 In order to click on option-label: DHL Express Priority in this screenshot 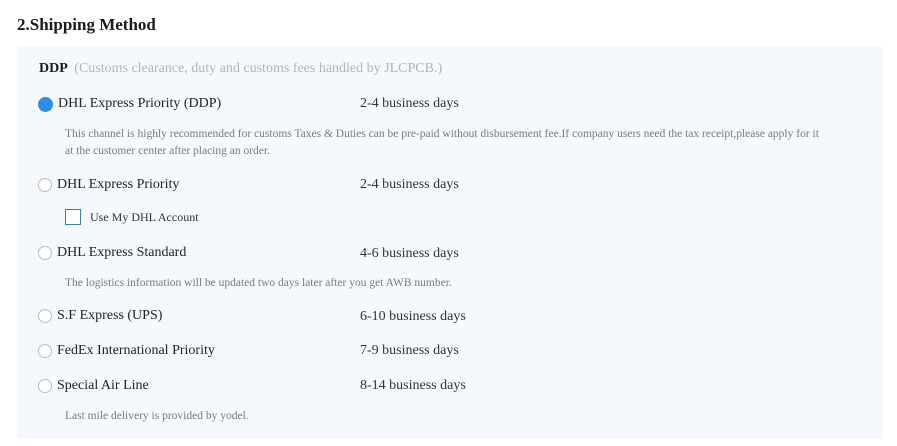, I will do `click(118, 184)`.